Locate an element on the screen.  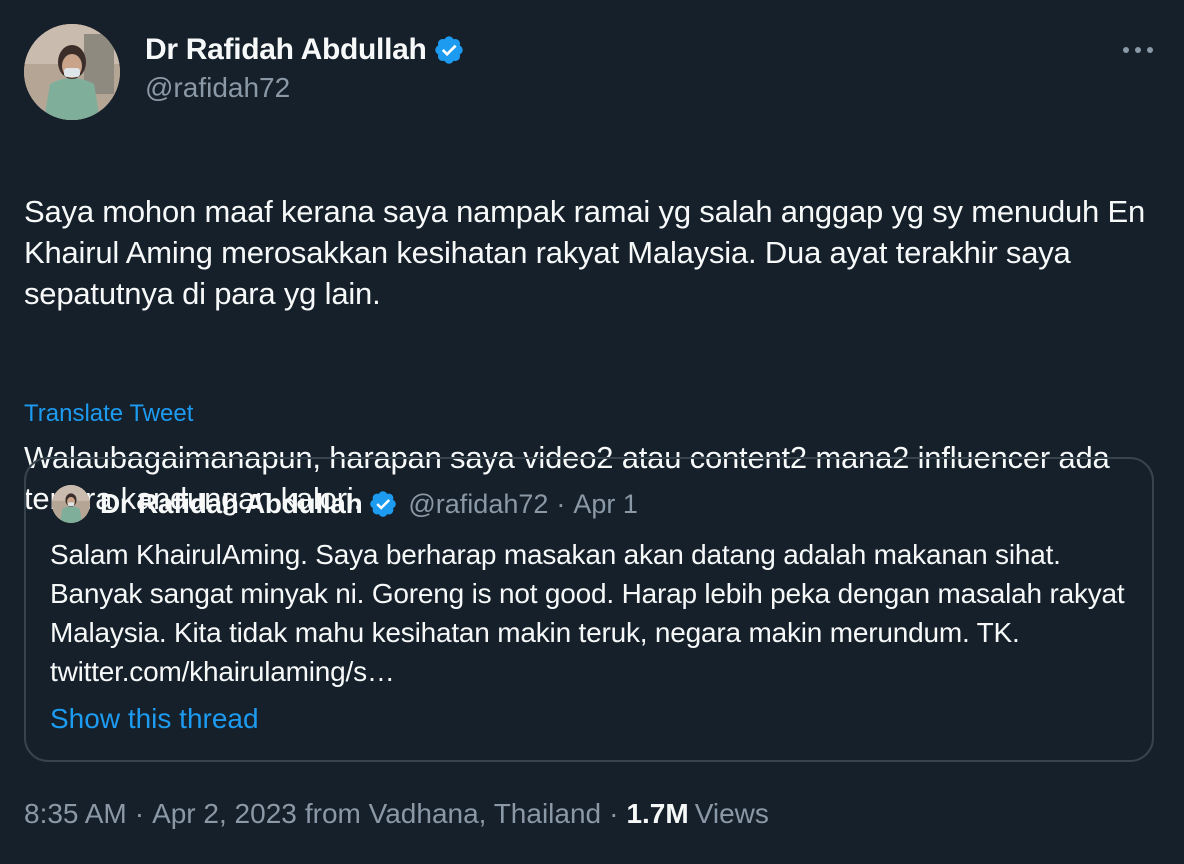
tweet-location: from Vadhana, Thailand is located at coordinates (453, 813).